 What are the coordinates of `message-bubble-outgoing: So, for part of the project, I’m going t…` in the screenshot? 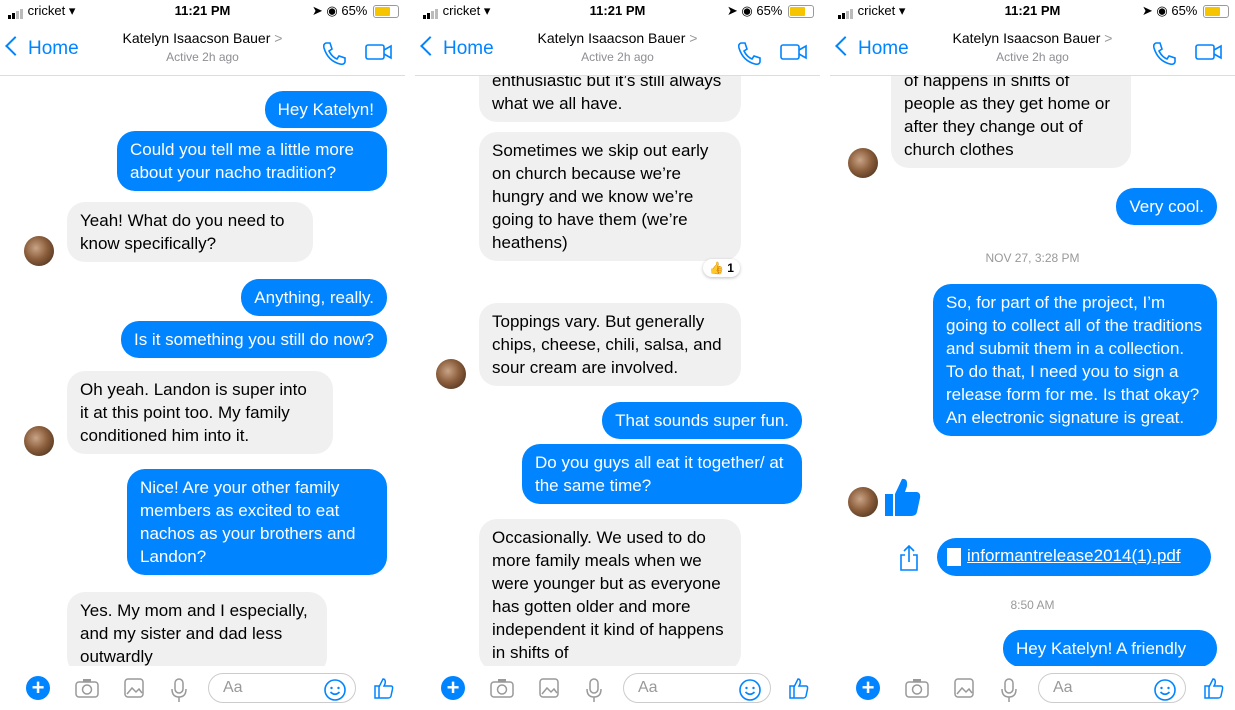 It's located at (1075, 360).